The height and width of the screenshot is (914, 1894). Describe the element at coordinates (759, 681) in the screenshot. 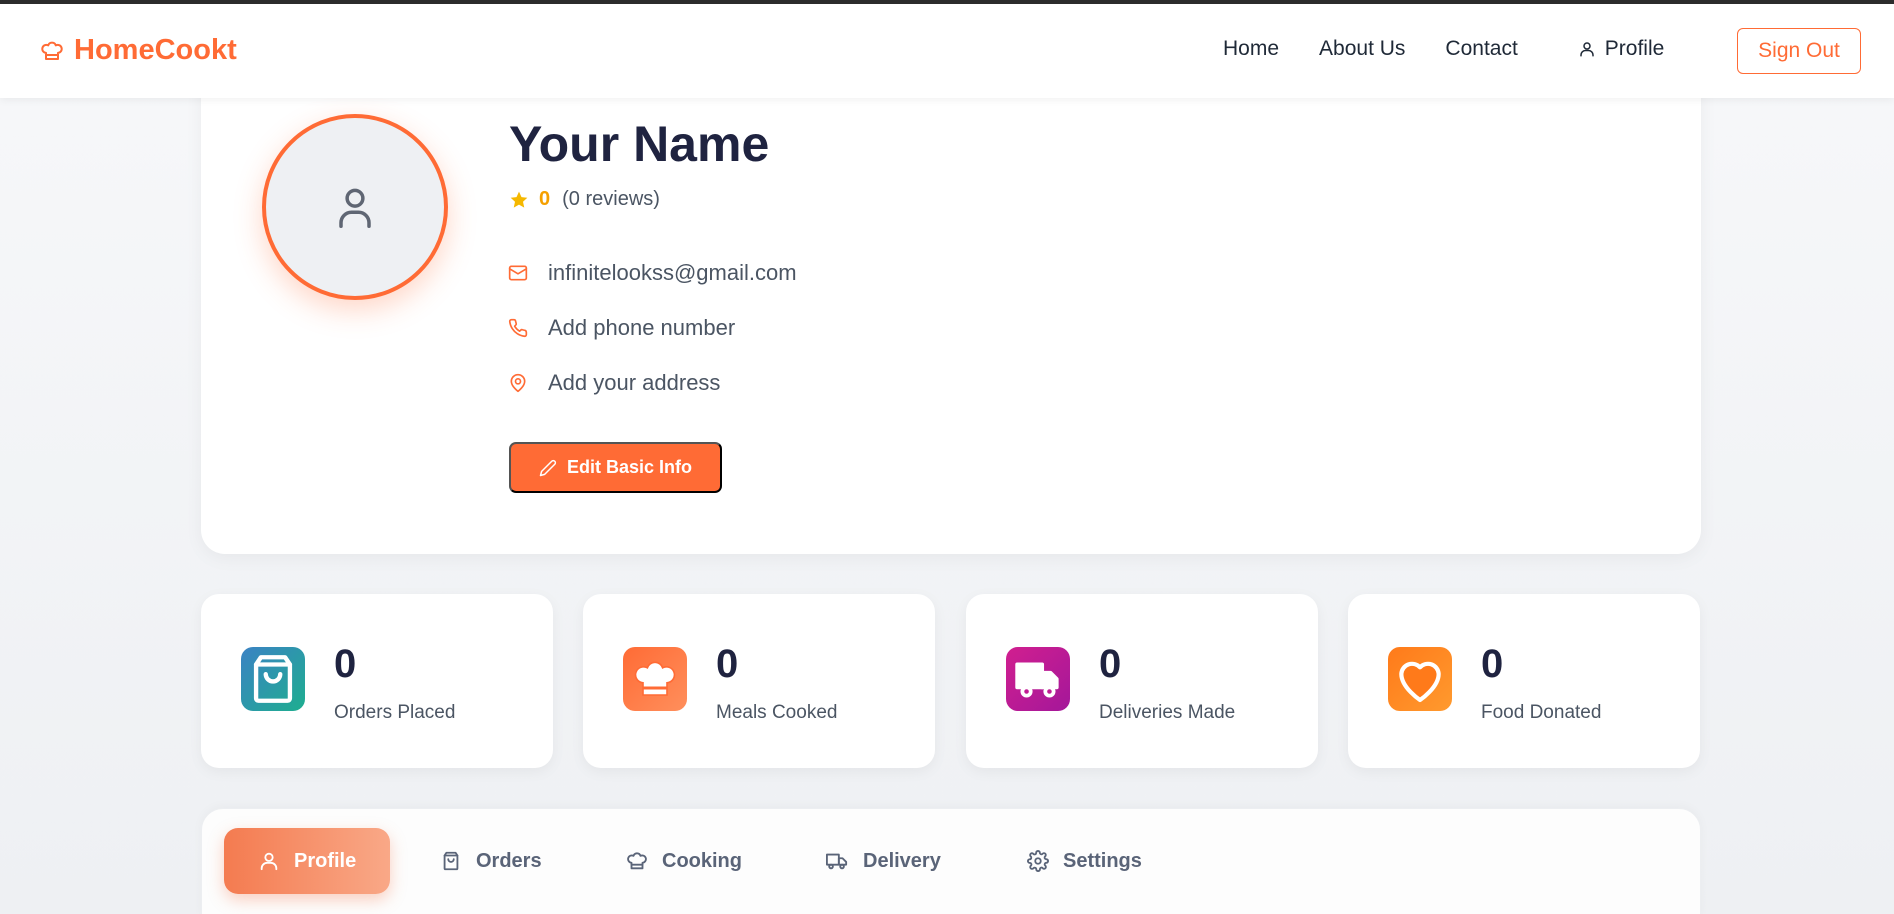

I see `stat-card-meals: 0 Meals Cooked` at that location.